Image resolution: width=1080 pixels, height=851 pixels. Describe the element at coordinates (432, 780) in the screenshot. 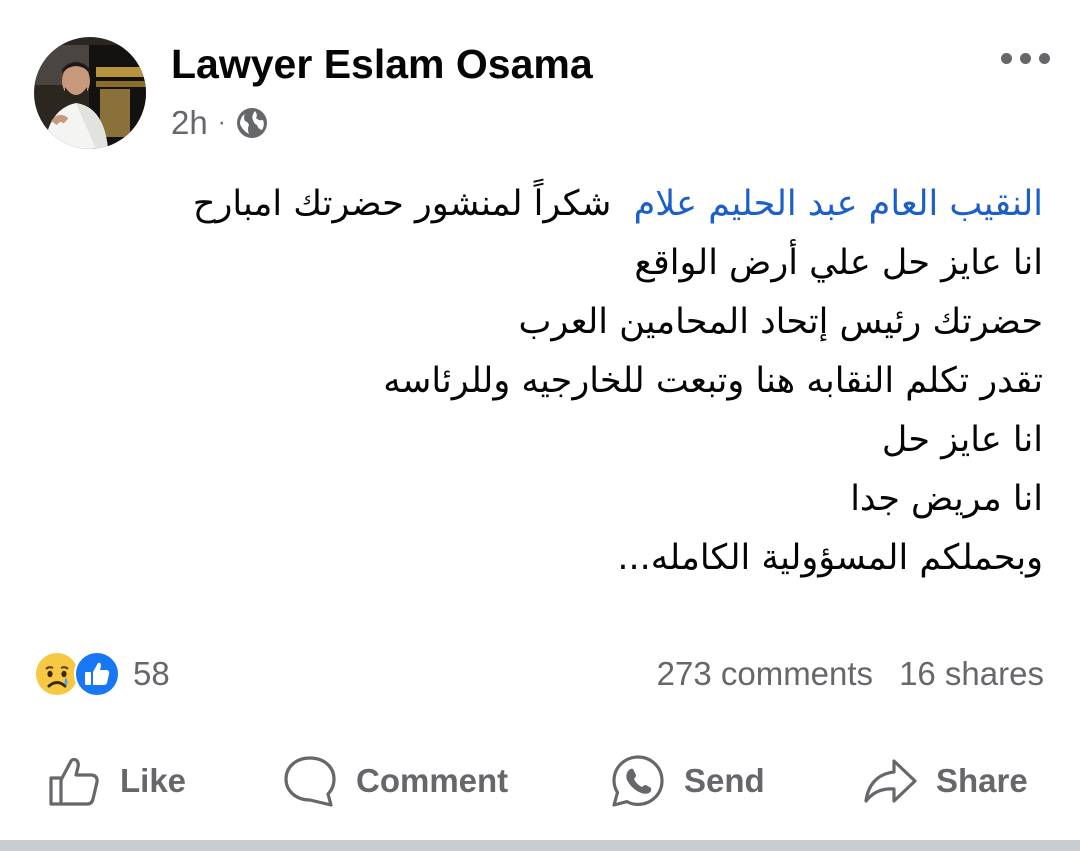

I see `comment-label: Comment` at that location.